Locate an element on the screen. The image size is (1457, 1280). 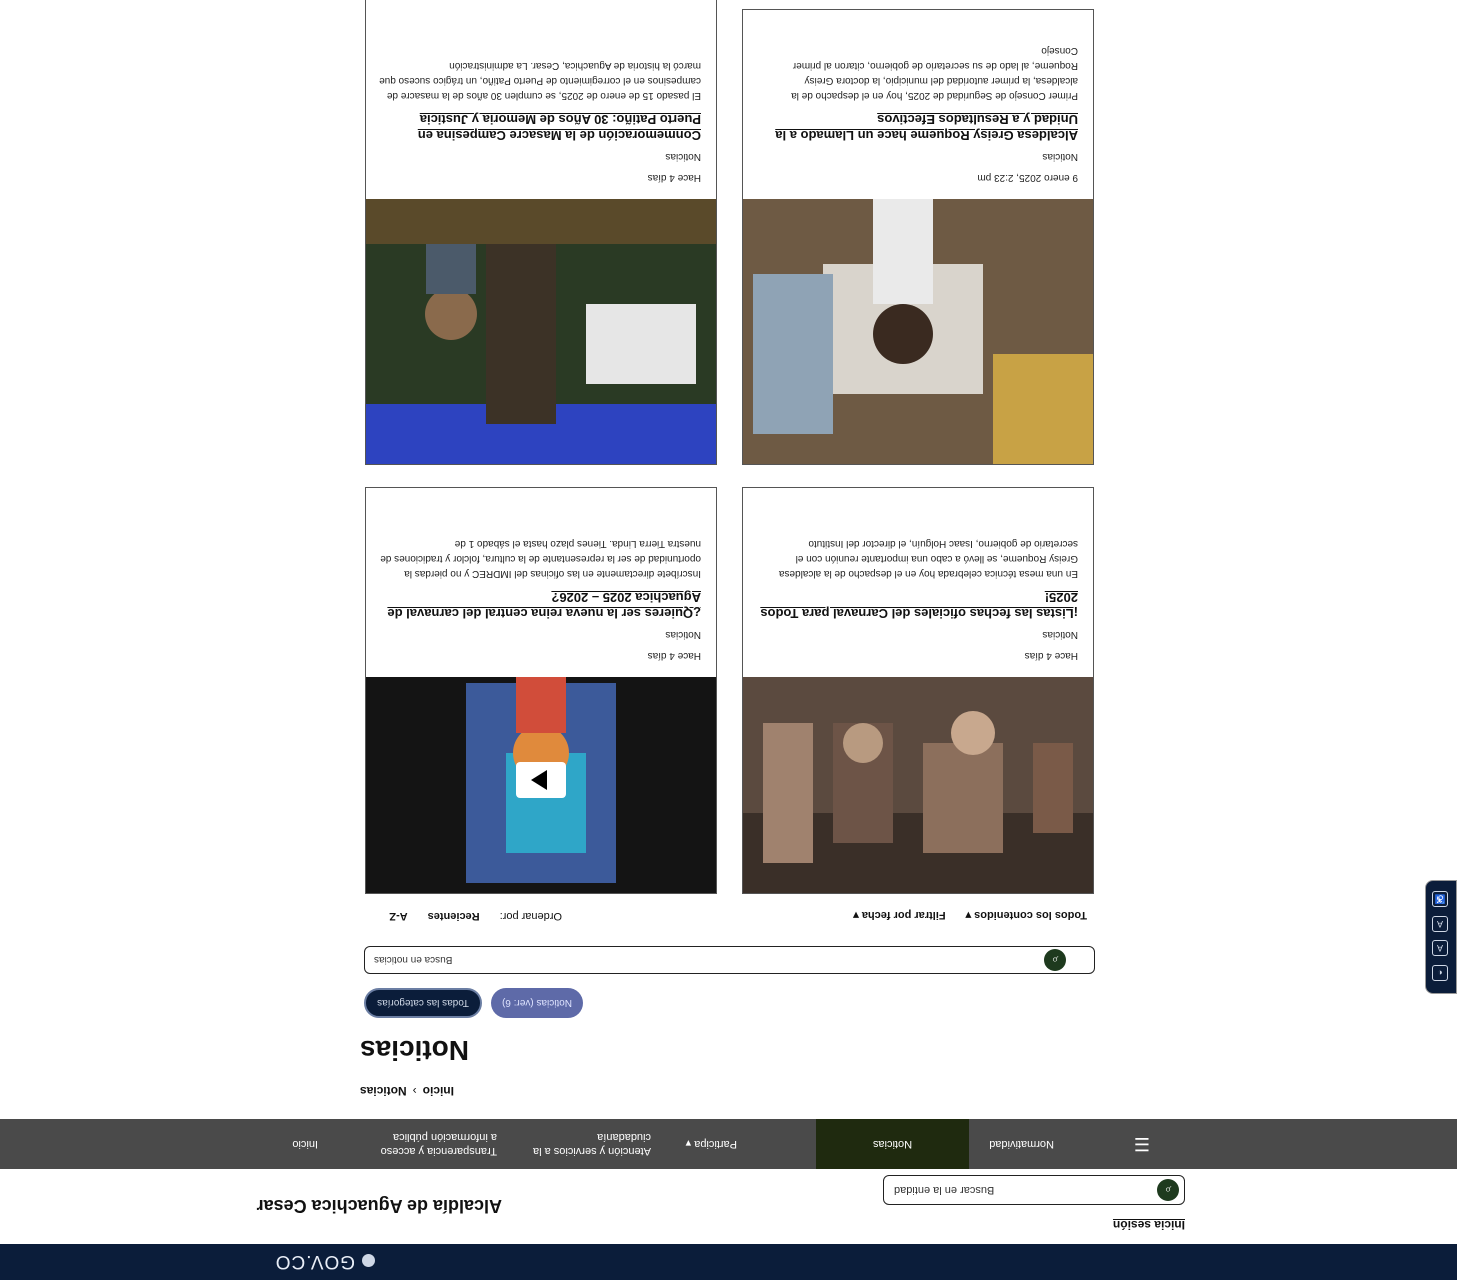
chip-noticias: Noticias (ver: 6) is located at coordinates (537, 1003).